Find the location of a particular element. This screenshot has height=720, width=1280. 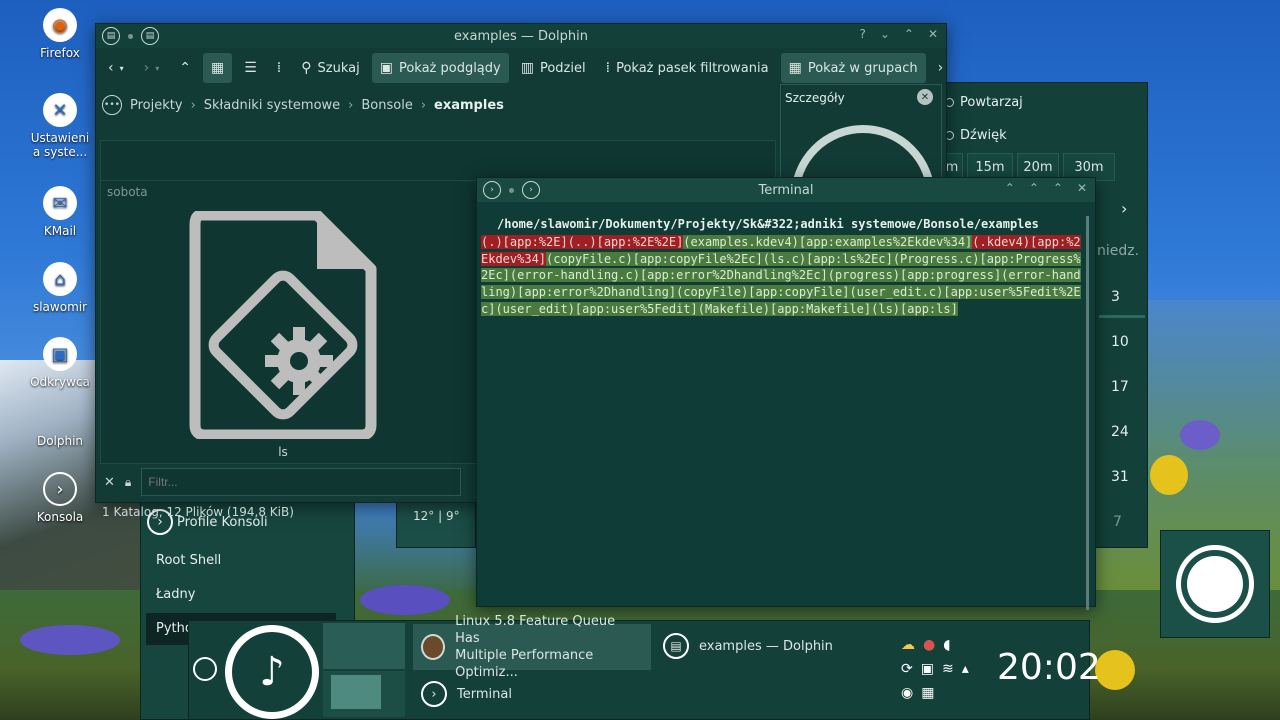

lock-icon: 🔒︎ is located at coordinates (128, 482).